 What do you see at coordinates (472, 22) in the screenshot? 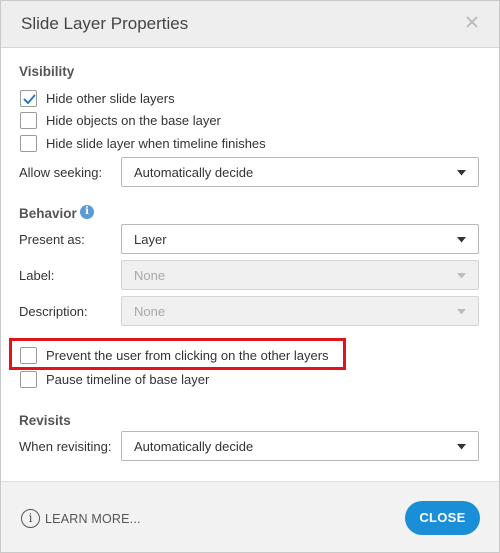
I see `close-x-icon` at bounding box center [472, 22].